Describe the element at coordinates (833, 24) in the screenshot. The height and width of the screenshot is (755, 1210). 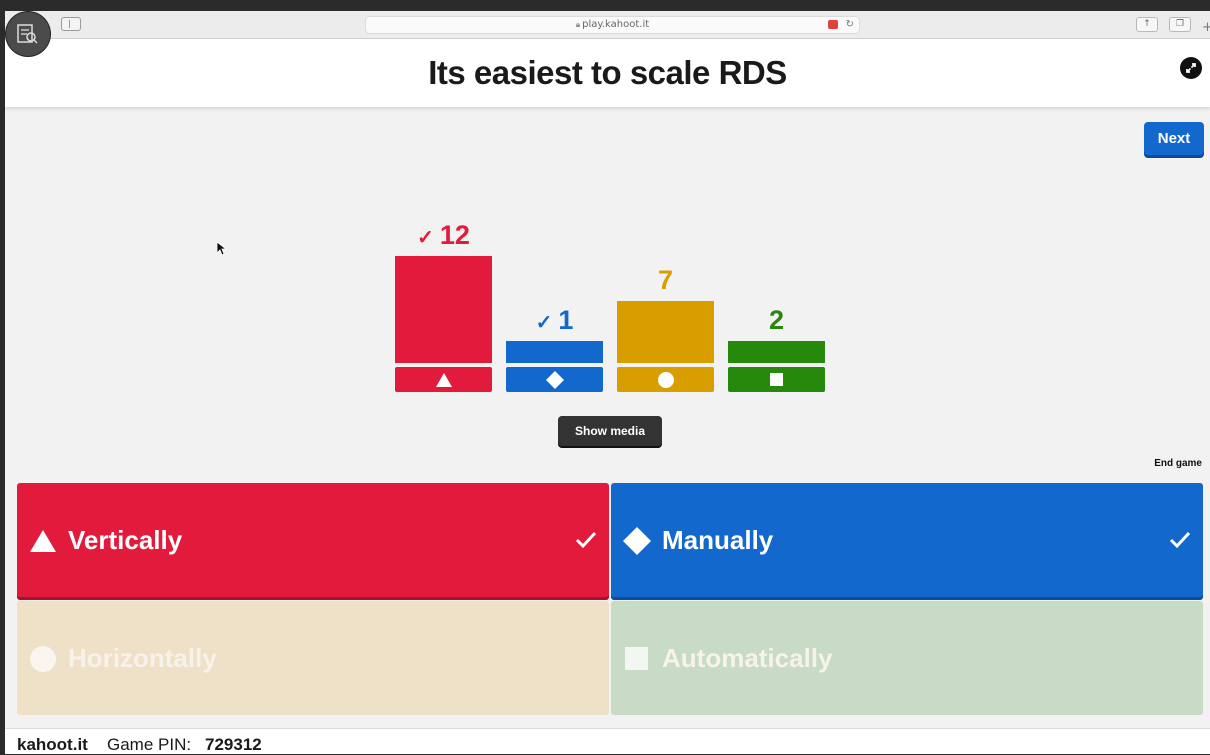
I see `extension-icon` at that location.